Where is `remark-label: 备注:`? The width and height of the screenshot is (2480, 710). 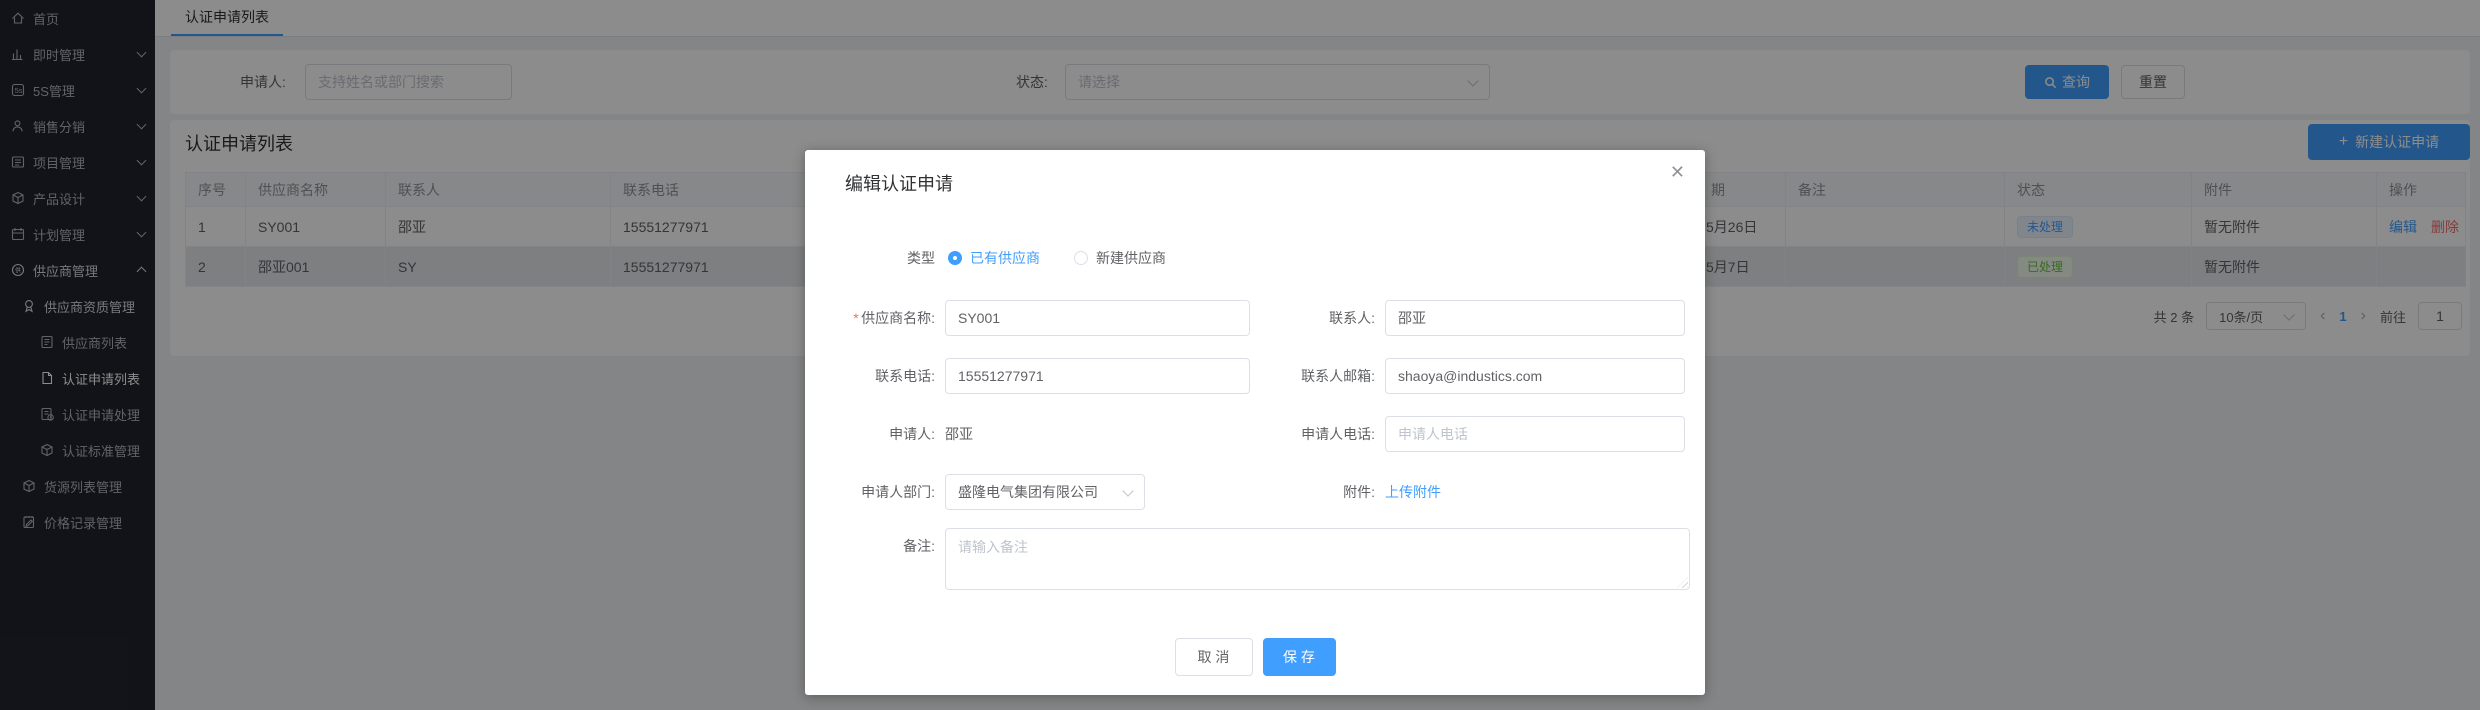
remark-label: 备注: is located at coordinates (919, 546).